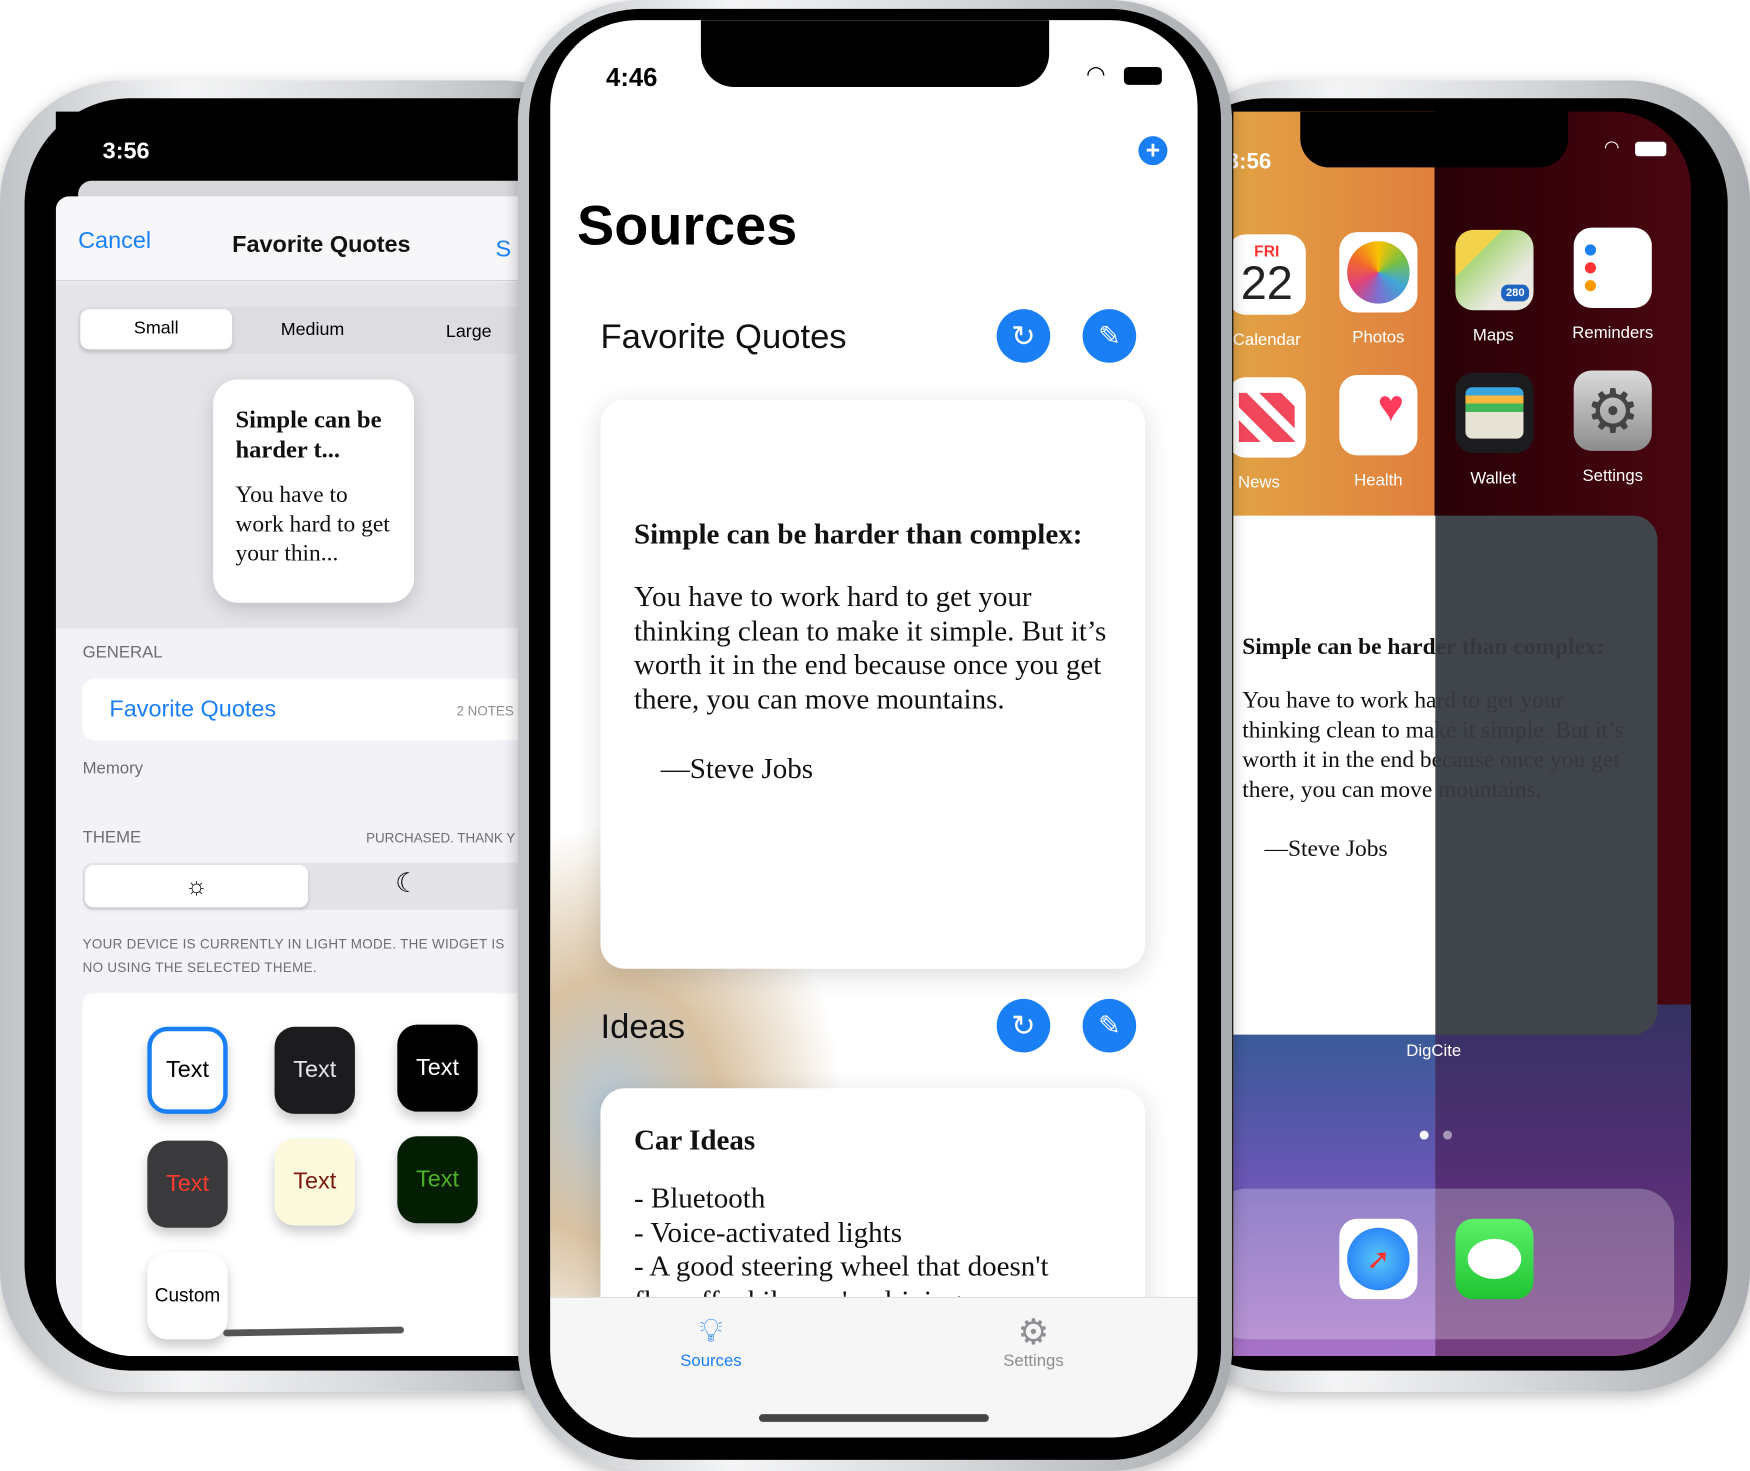 This screenshot has width=1750, height=1471. I want to click on card-line: - Bluetooth, so click(699, 1198).